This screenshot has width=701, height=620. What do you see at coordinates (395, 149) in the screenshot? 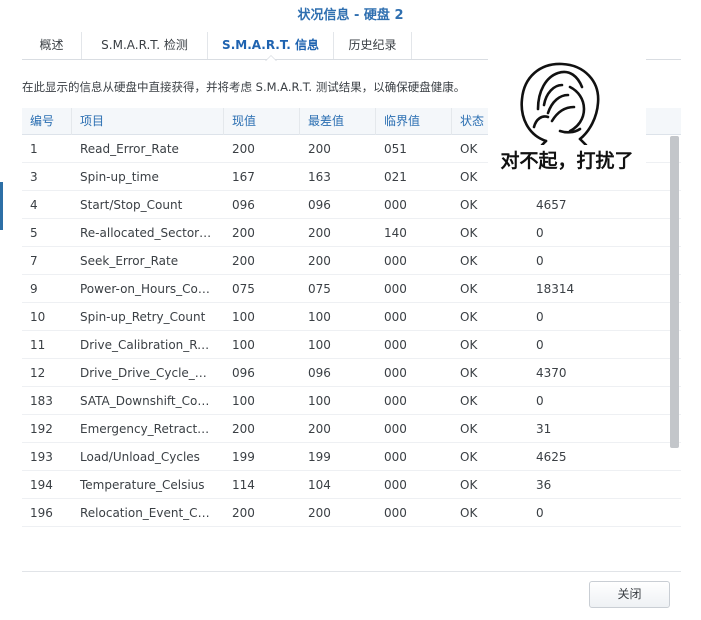
I see `cell-threshold: 051` at bounding box center [395, 149].